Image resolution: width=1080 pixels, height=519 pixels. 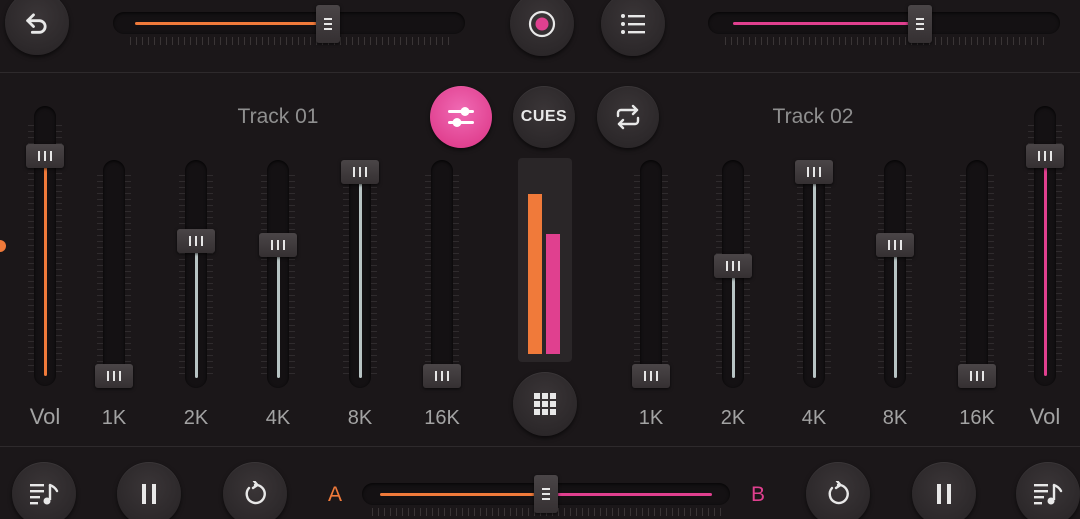 I want to click on track-b-eq-2k-fill, so click(x=733, y=326).